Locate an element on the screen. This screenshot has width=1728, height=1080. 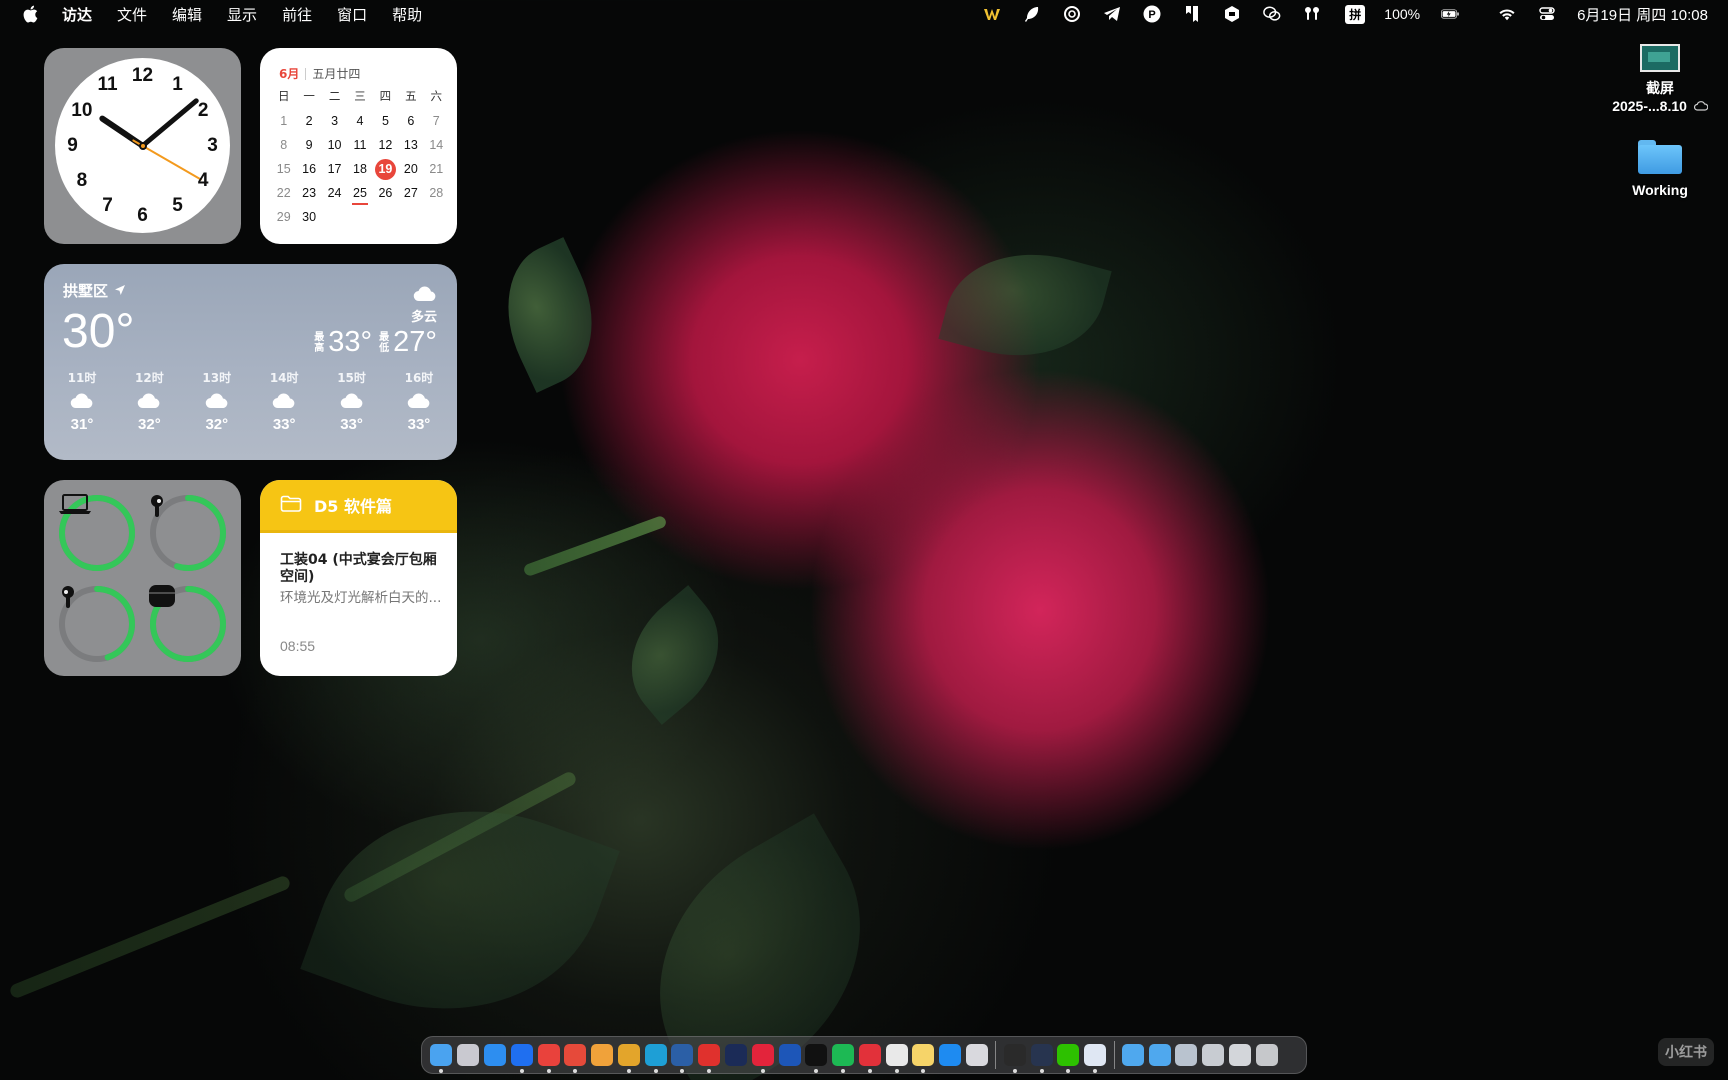
svg-text: P is located at coordinates (1152, 15).